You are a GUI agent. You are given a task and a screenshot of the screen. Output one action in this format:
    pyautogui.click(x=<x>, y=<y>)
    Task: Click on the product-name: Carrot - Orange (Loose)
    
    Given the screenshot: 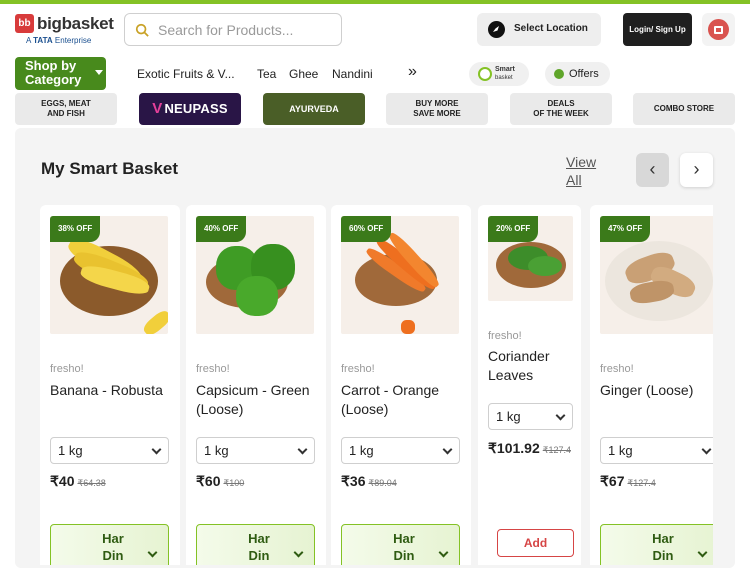 What is the action you would take?
    pyautogui.click(x=403, y=400)
    